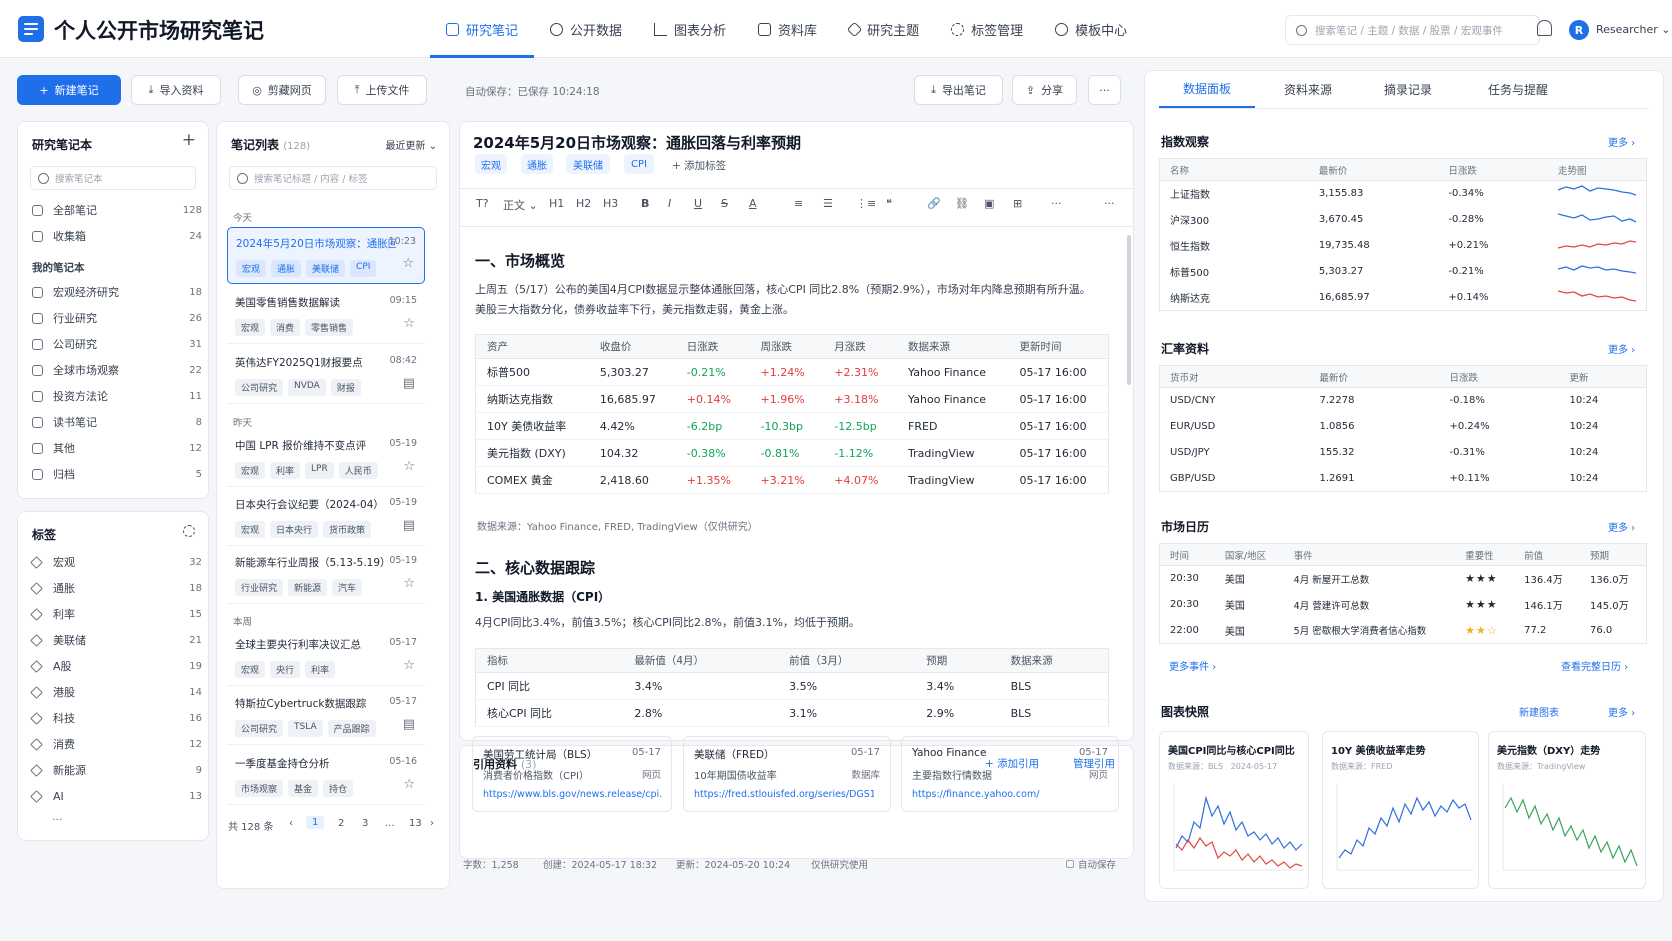 The height and width of the screenshot is (941, 1672). What do you see at coordinates (610, 205) in the screenshot?
I see `h3-button: H3` at bounding box center [610, 205].